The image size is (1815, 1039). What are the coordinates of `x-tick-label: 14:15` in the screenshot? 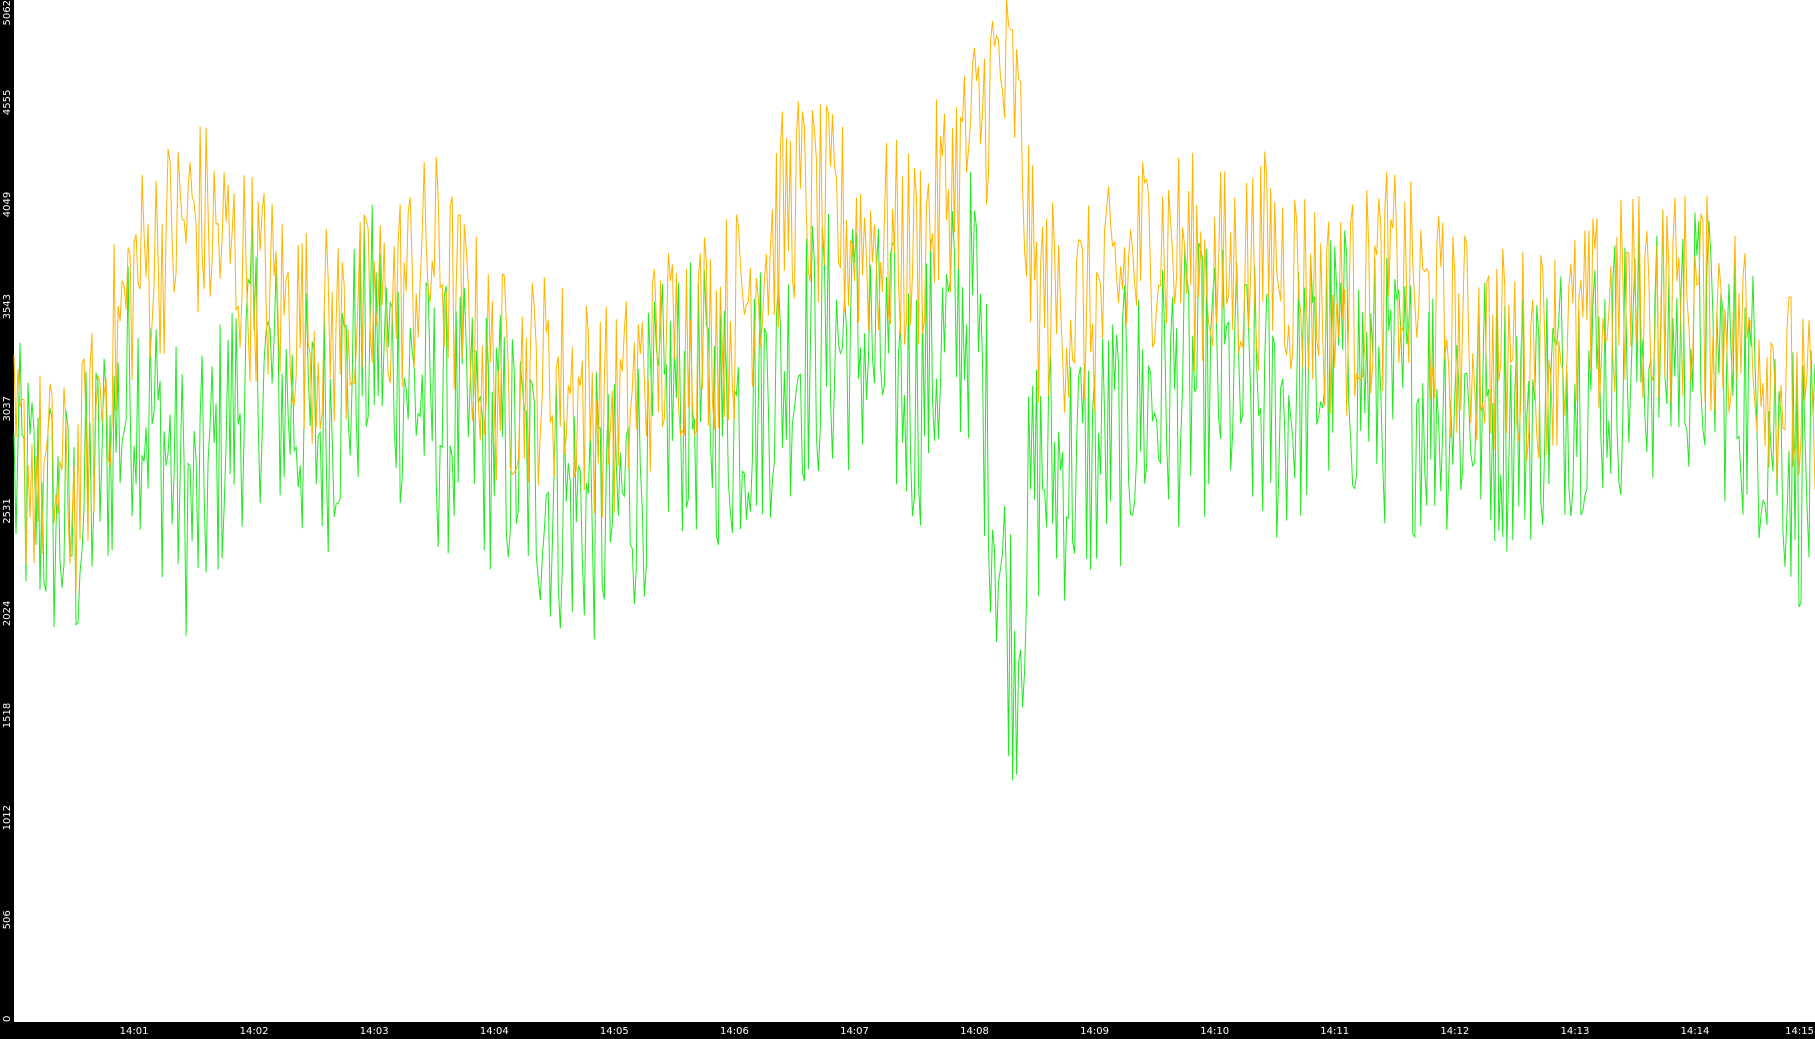 It's located at (1799, 1031).